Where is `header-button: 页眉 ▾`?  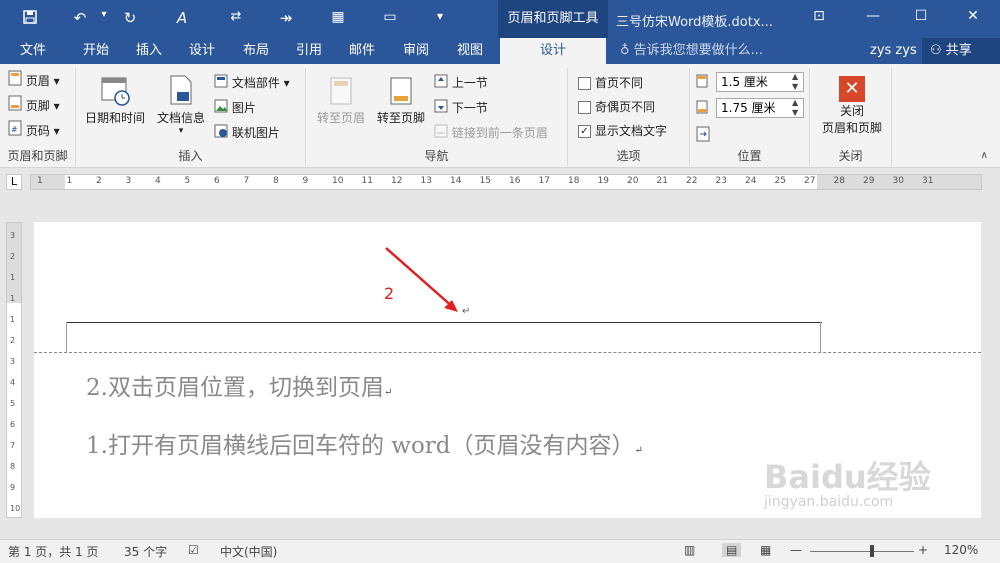 header-button: 页眉 ▾ is located at coordinates (34, 81).